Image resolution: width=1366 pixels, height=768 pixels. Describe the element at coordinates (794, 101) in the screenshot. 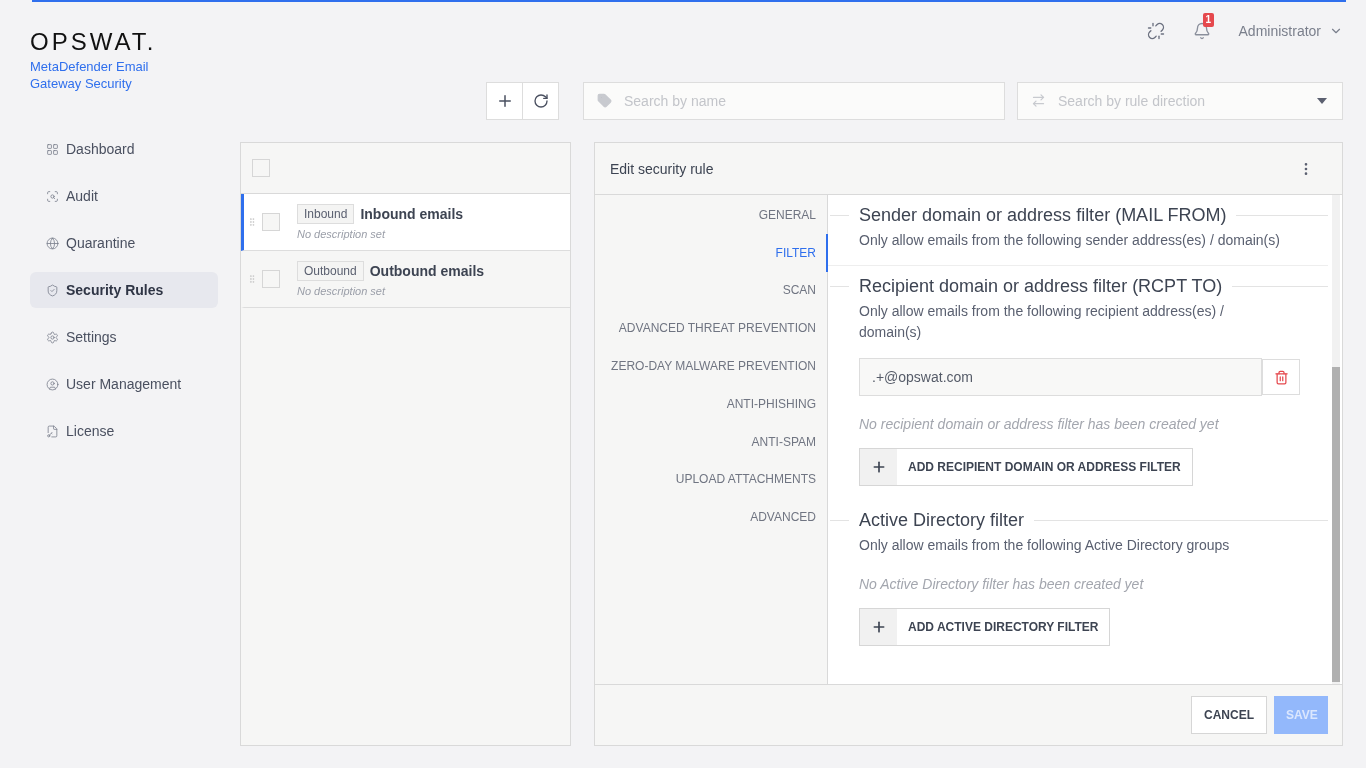

I see `search-field: Search by name` at that location.